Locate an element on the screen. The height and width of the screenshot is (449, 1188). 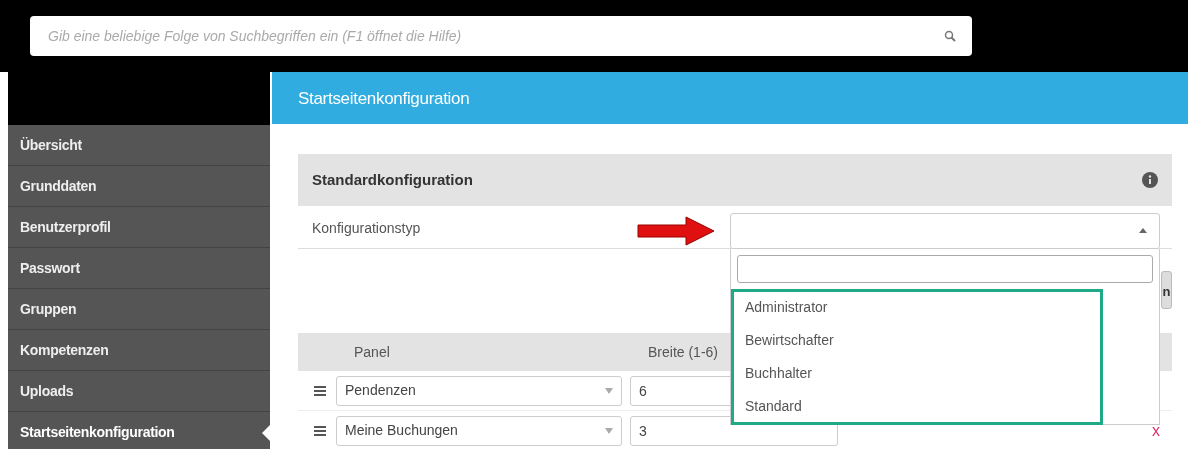
column-header: Panel is located at coordinates (372, 352).